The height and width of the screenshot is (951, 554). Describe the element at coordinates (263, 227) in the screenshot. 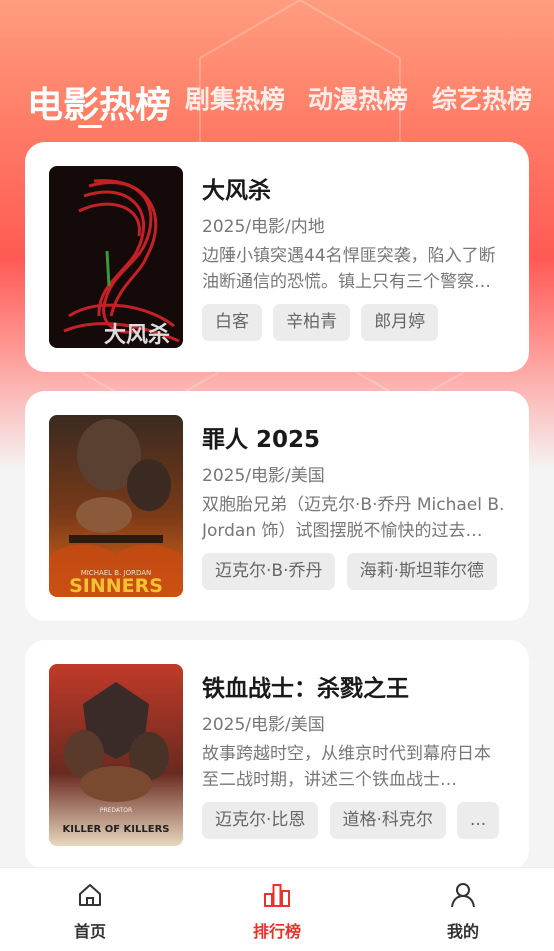

I see `movie-meta: 2025/电影/内地` at that location.